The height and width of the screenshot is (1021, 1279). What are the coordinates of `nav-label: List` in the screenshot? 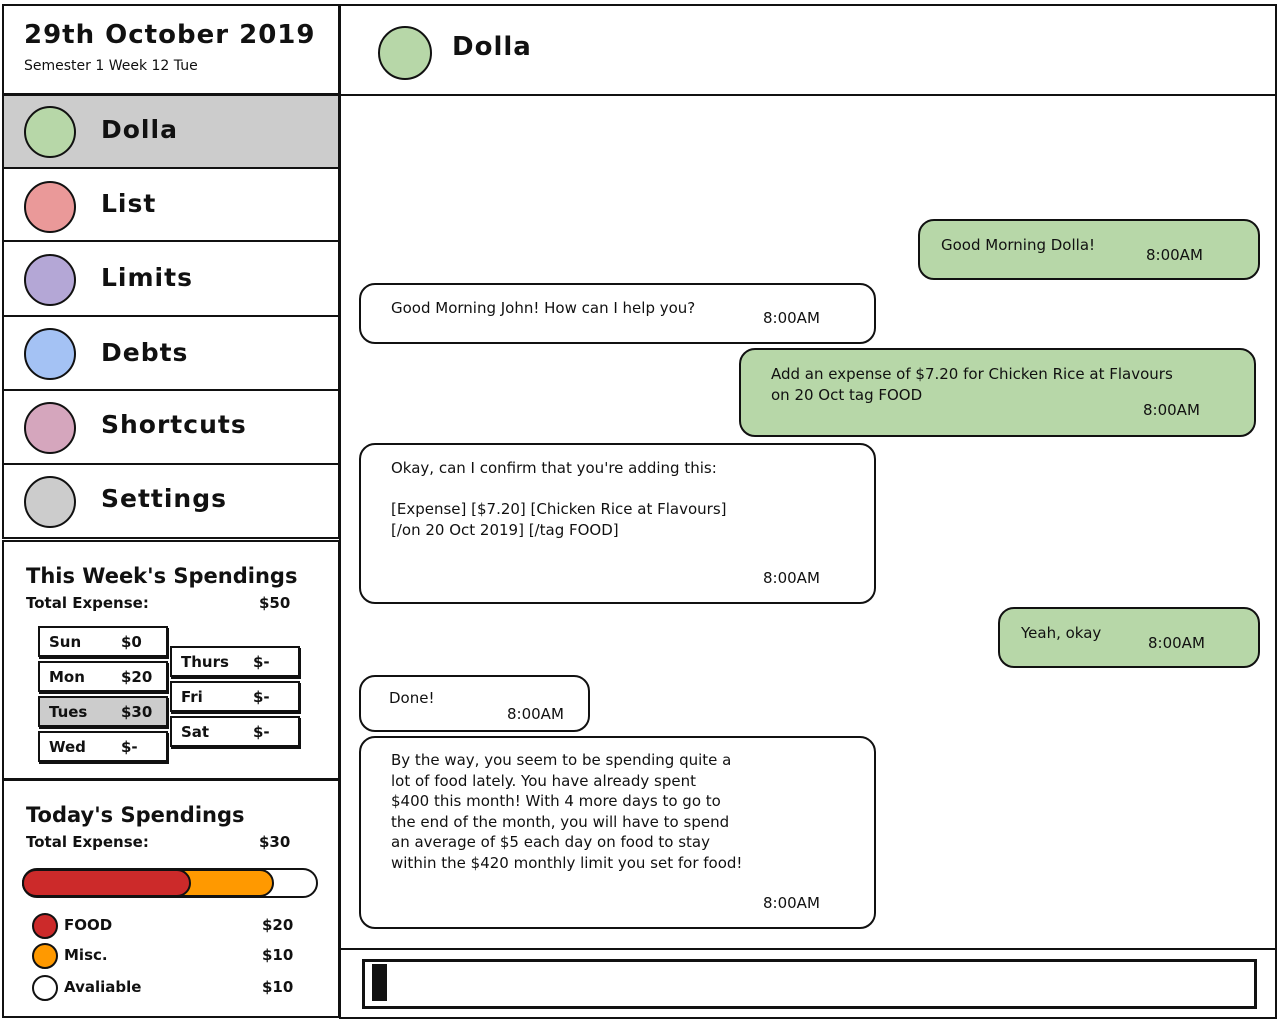 It's located at (129, 203).